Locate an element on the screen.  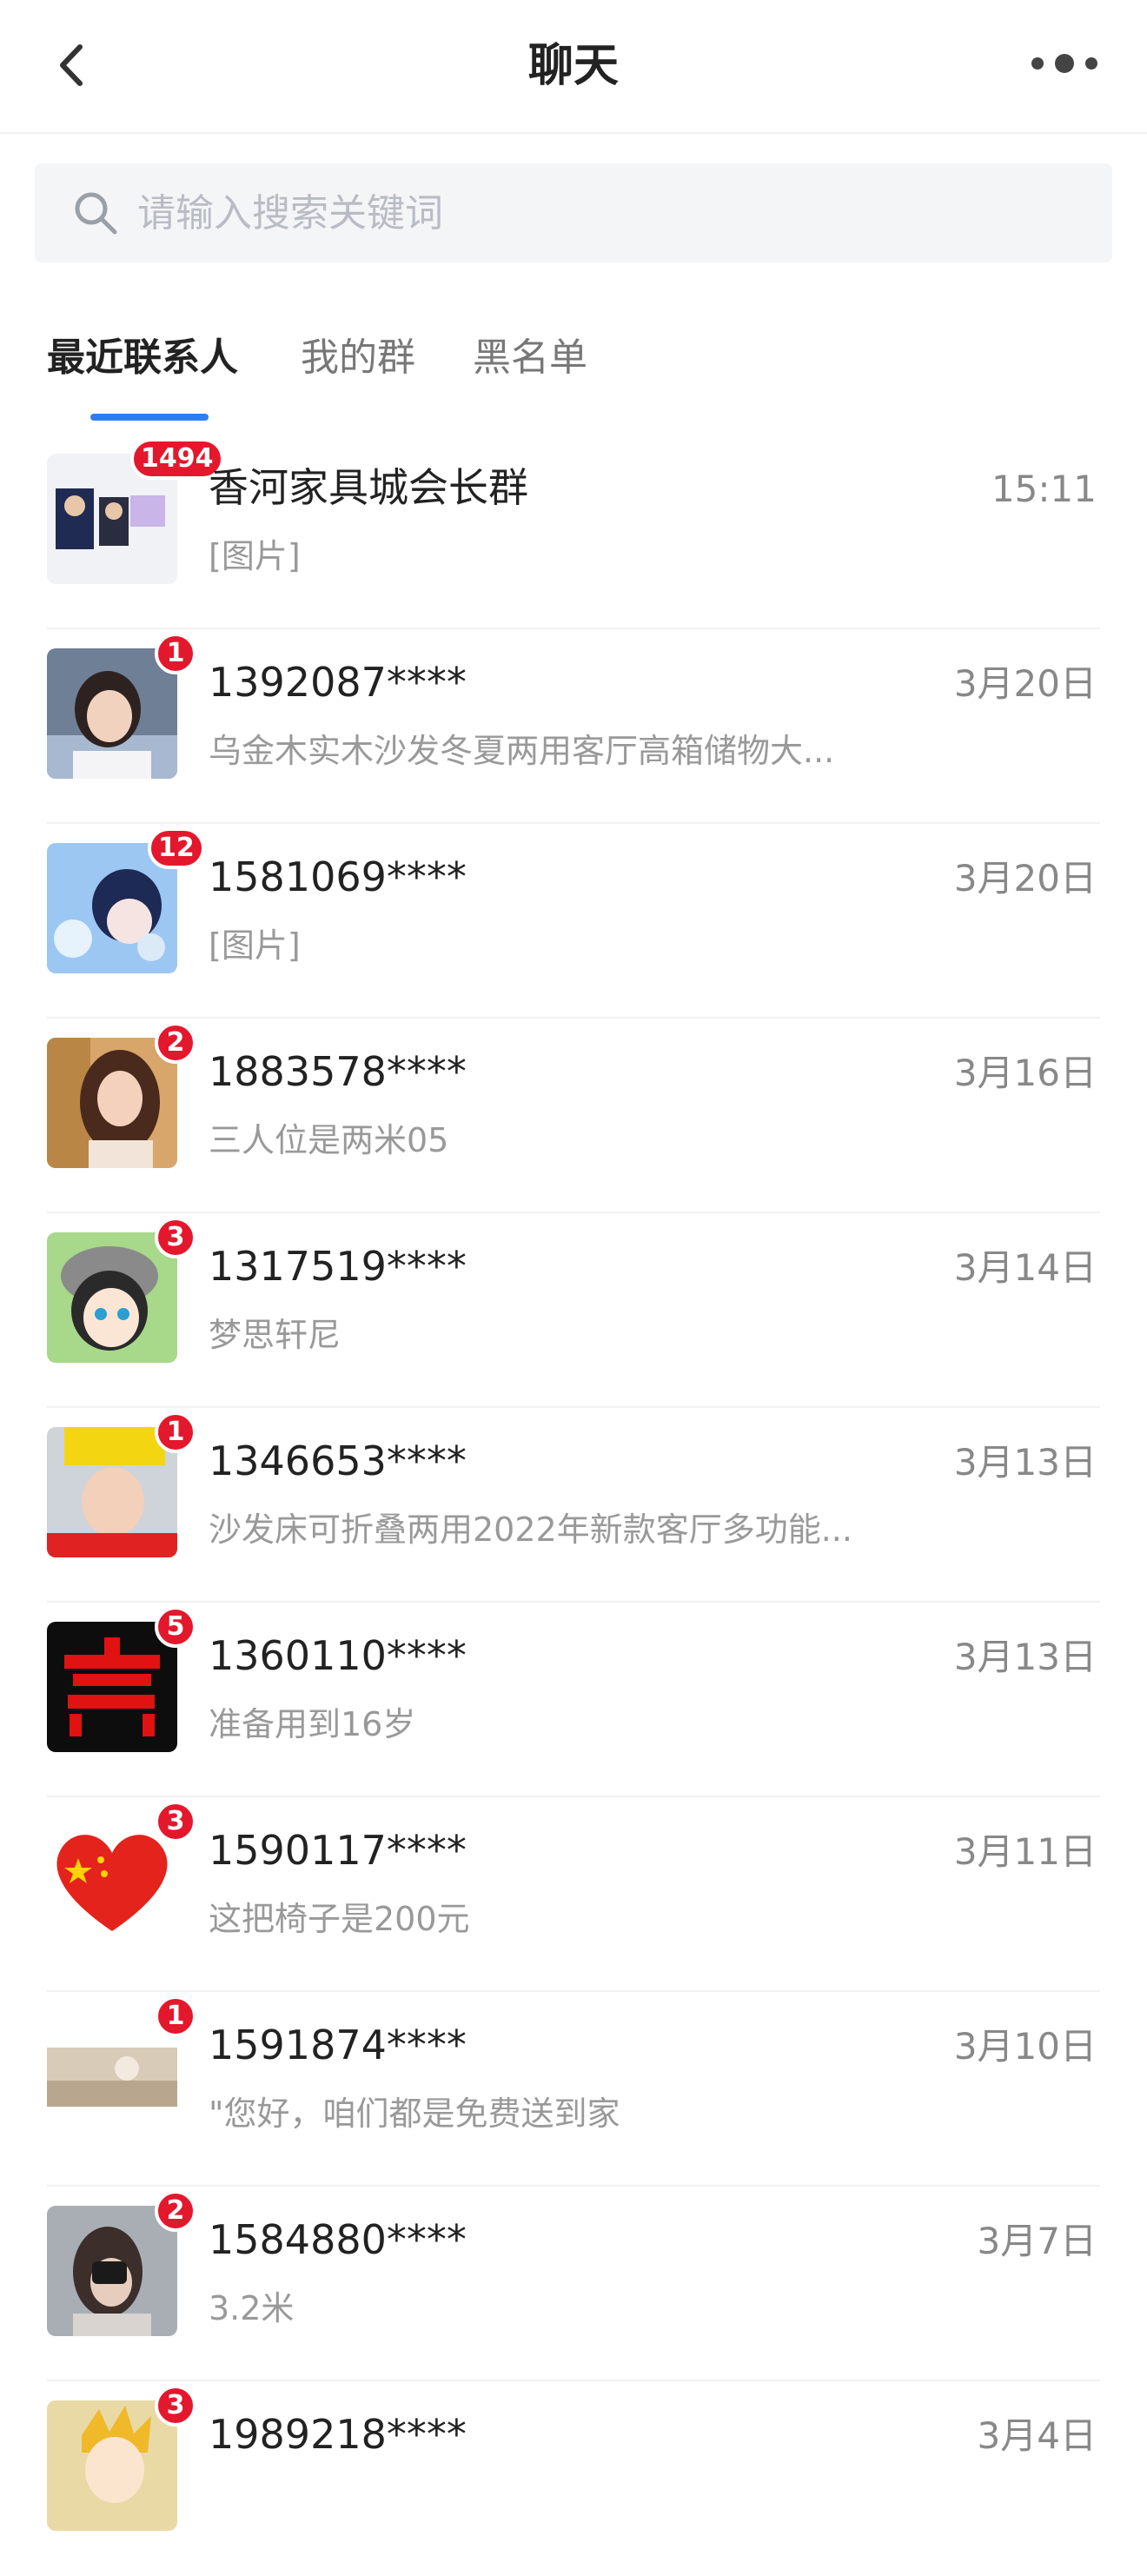
contact-name: 1346653**** is located at coordinates (338, 1460).